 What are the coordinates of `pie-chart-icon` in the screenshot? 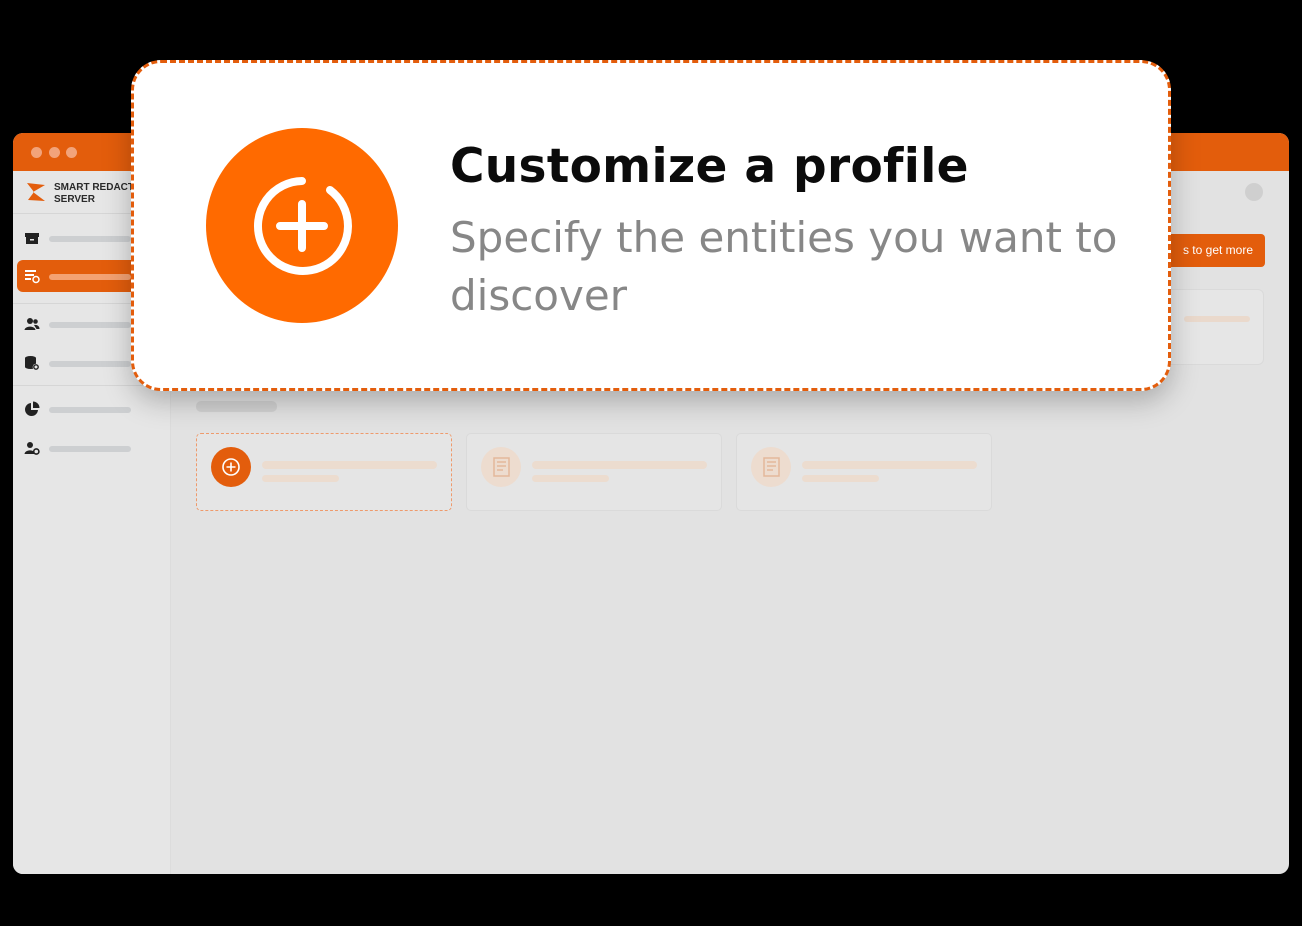 It's located at (32, 408).